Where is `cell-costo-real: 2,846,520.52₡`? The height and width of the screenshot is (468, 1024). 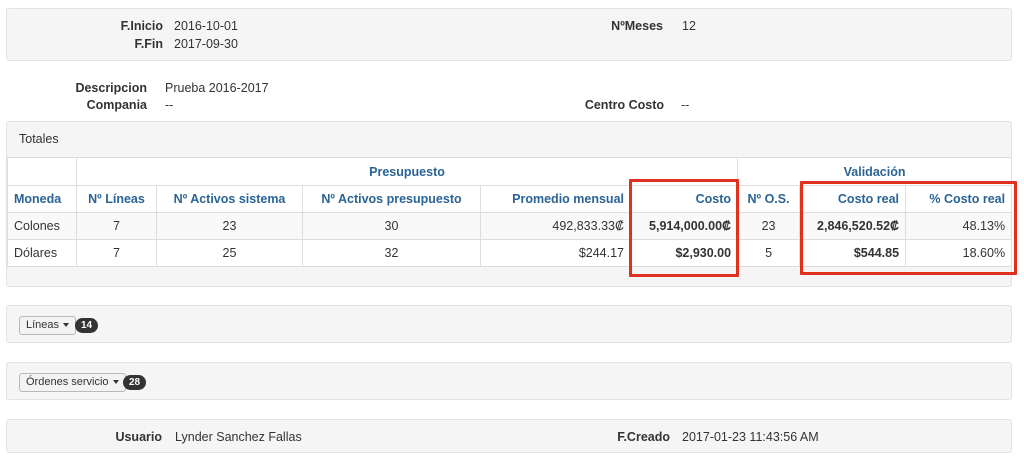
cell-costo-real: 2,846,520.52₡ is located at coordinates (853, 226).